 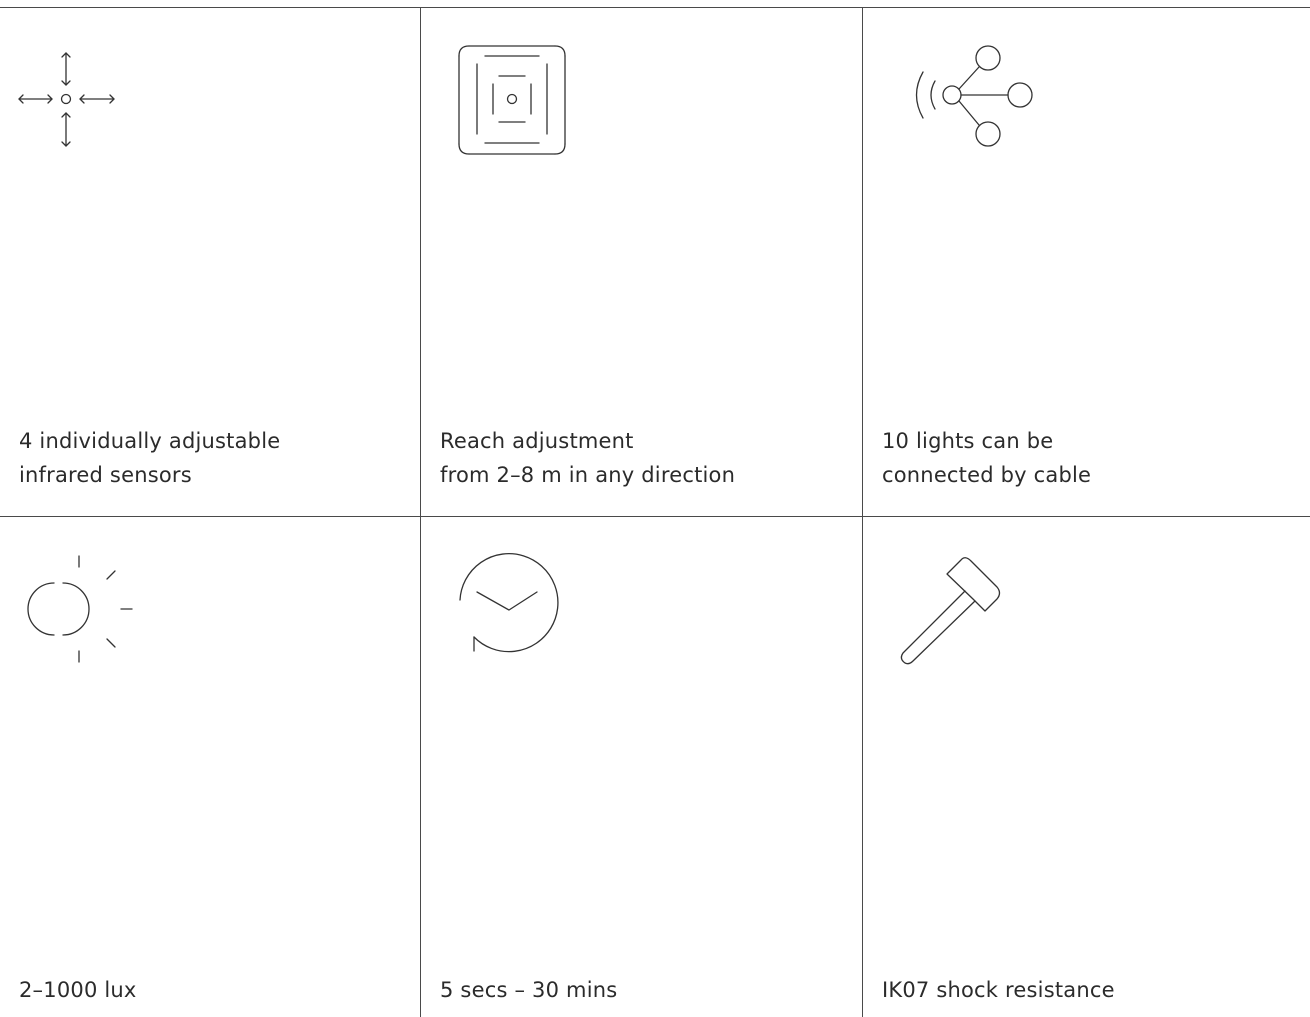 What do you see at coordinates (987, 475) in the screenshot?
I see `feature-label-line: connected by cable` at bounding box center [987, 475].